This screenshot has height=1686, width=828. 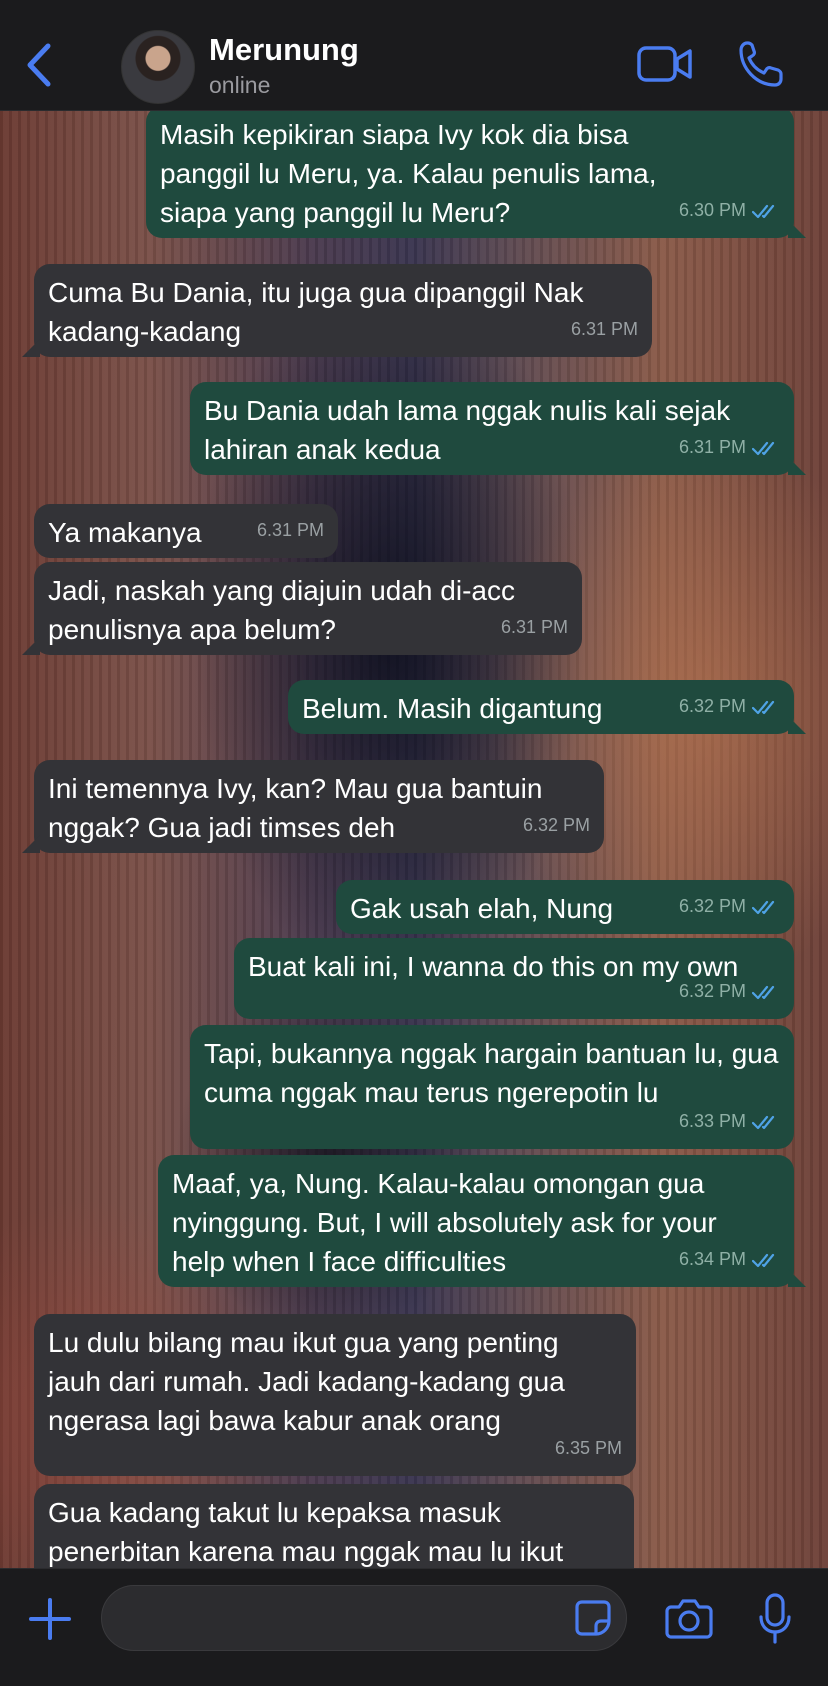 I want to click on contact-name: Merunung, so click(x=284, y=50).